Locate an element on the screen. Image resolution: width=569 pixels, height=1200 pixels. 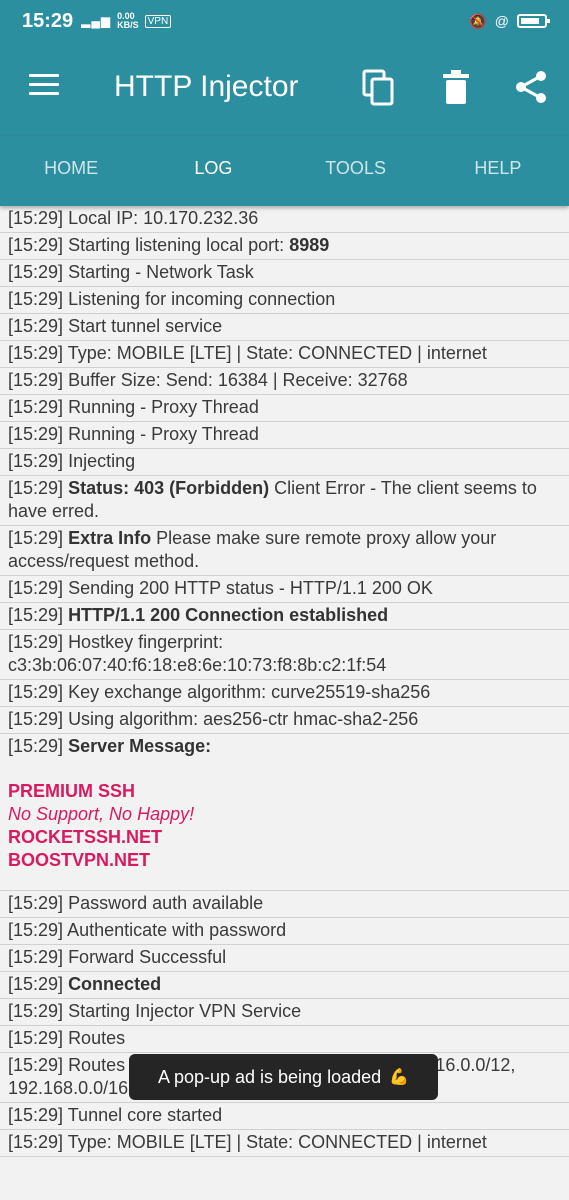
server-message-line: No Support, No Happy! is located at coordinates (101, 814).